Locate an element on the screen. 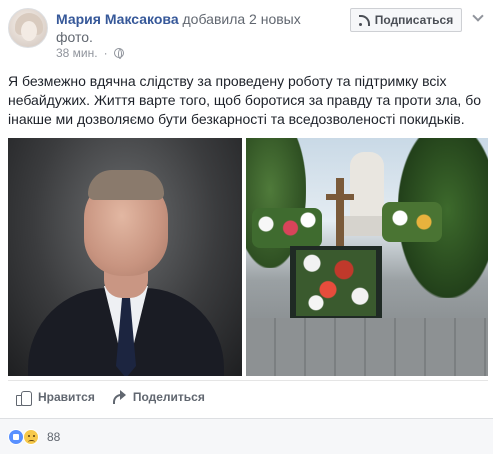  thumbs-up-icon is located at coordinates (24, 397).